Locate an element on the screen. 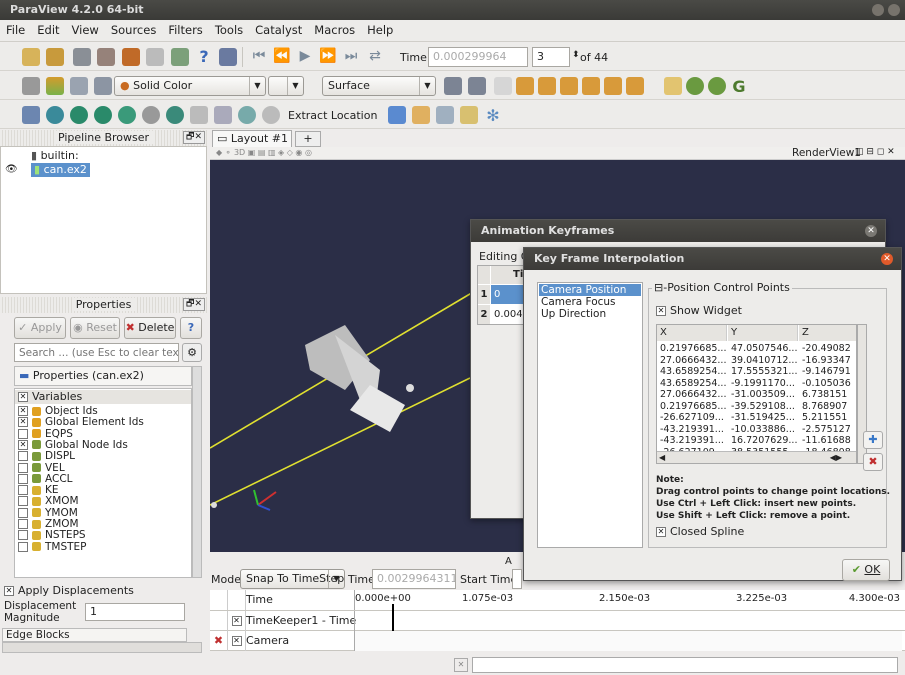 The width and height of the screenshot is (905, 675). plot-over-line-icon is located at coordinates (397, 115).